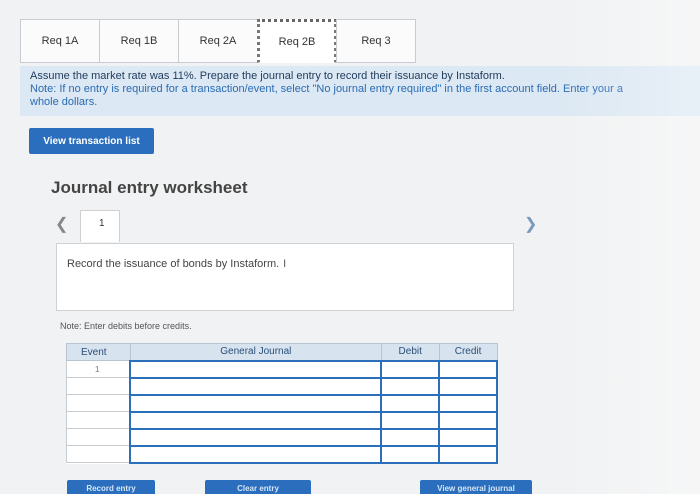 This screenshot has width=700, height=494. I want to click on tab-req-1a: Req 1A, so click(60, 41).